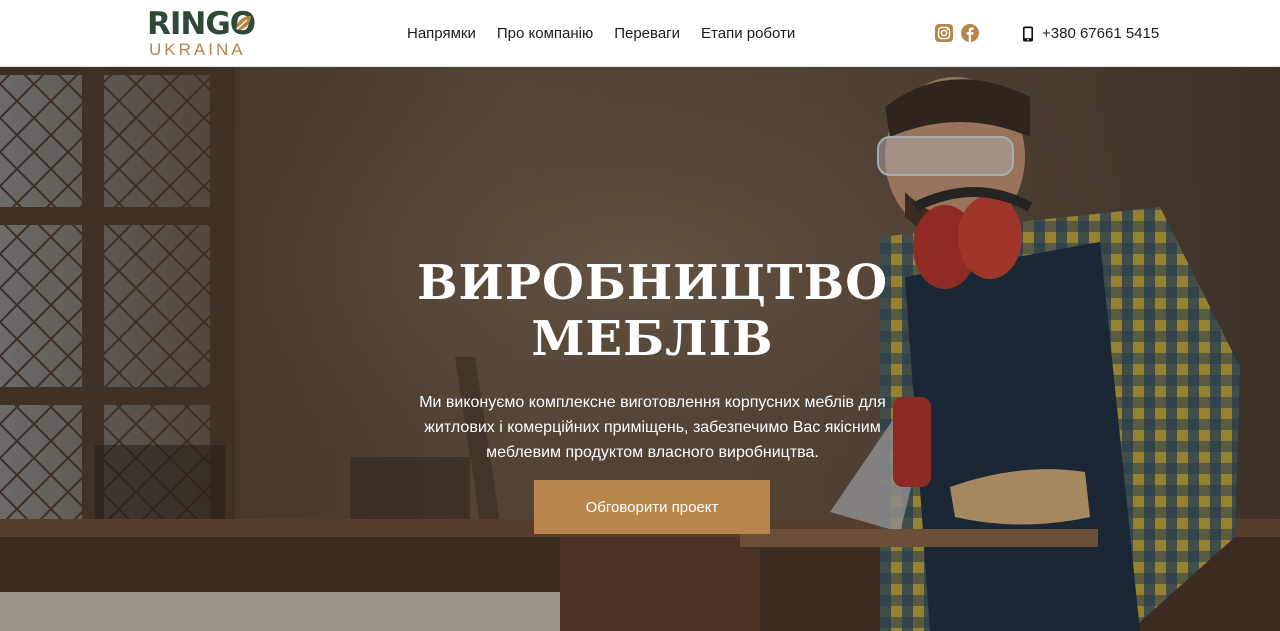  What do you see at coordinates (652, 339) in the screenshot?
I see `hero-title-line-2: МЕБЛІВ` at bounding box center [652, 339].